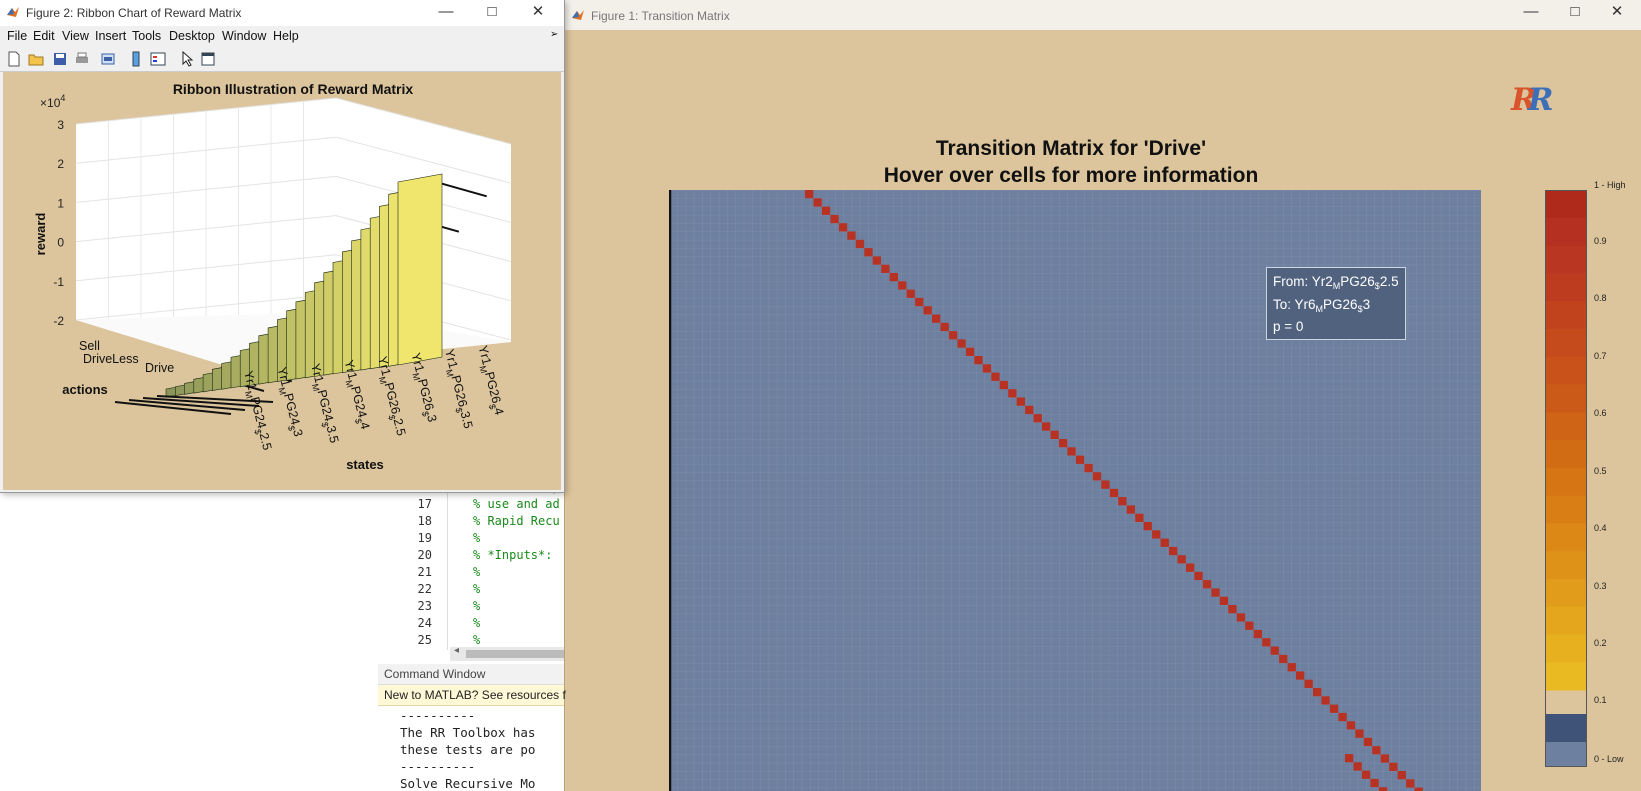  Describe the element at coordinates (1600, 700) in the screenshot. I see `colorbar-label: 0.1` at that location.